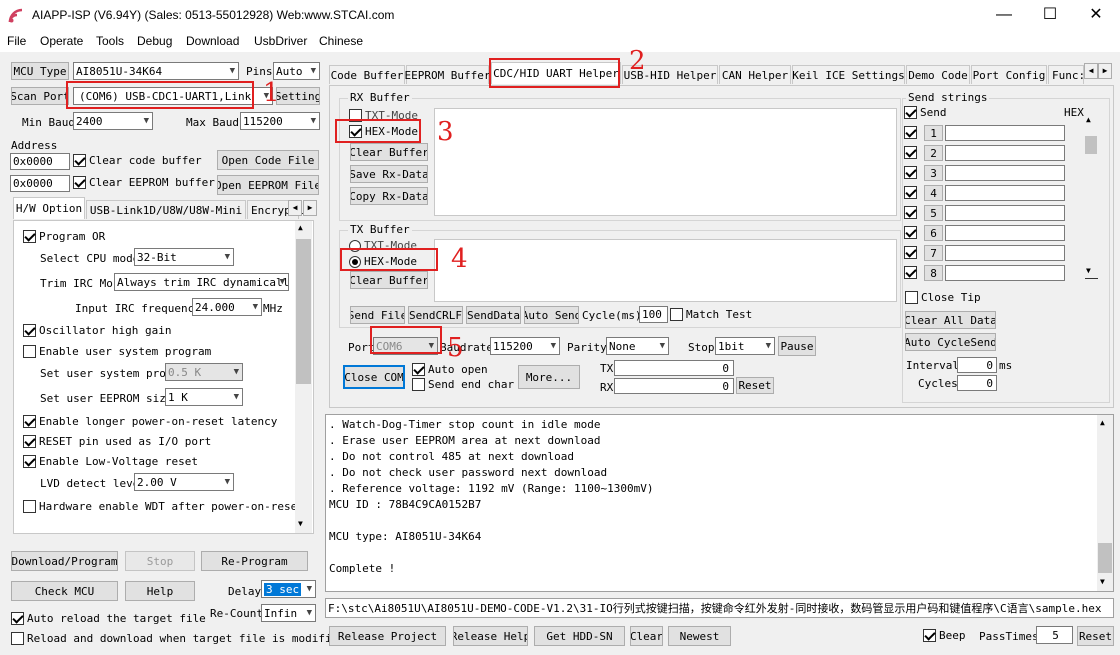  I want to click on maximize-icon: ☐, so click(1050, 16).